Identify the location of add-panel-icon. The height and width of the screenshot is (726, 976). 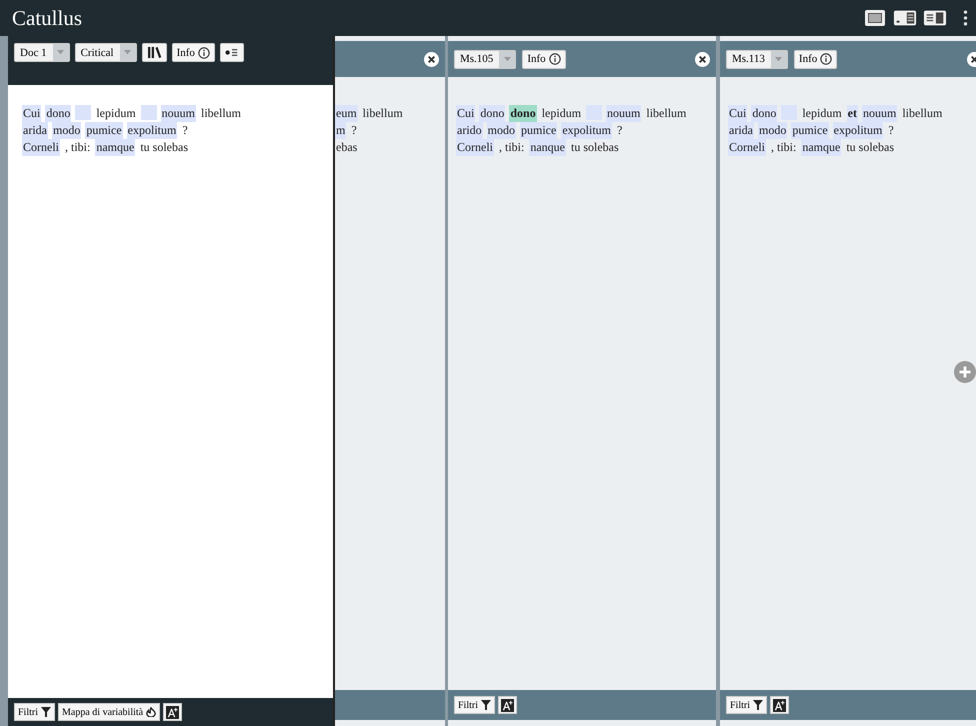
(965, 372).